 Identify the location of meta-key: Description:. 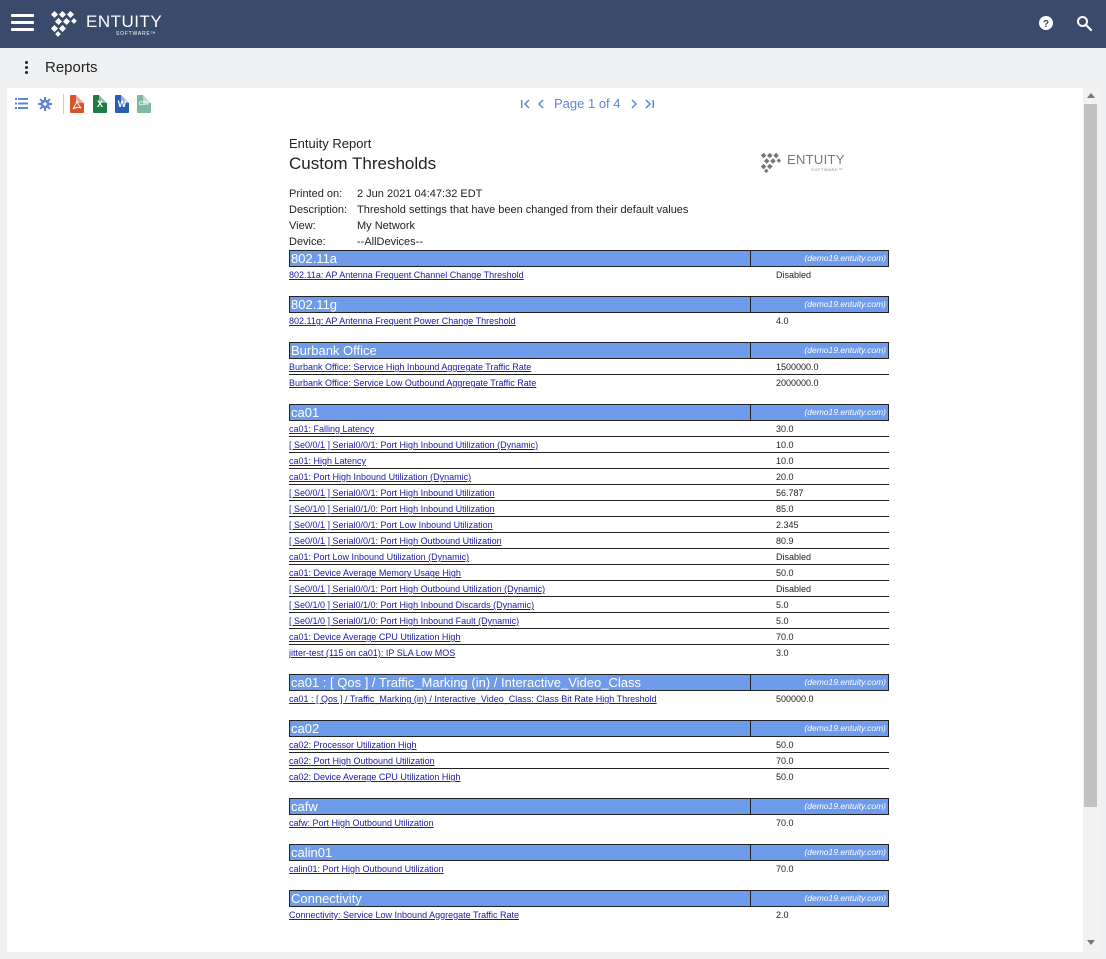
(318, 210).